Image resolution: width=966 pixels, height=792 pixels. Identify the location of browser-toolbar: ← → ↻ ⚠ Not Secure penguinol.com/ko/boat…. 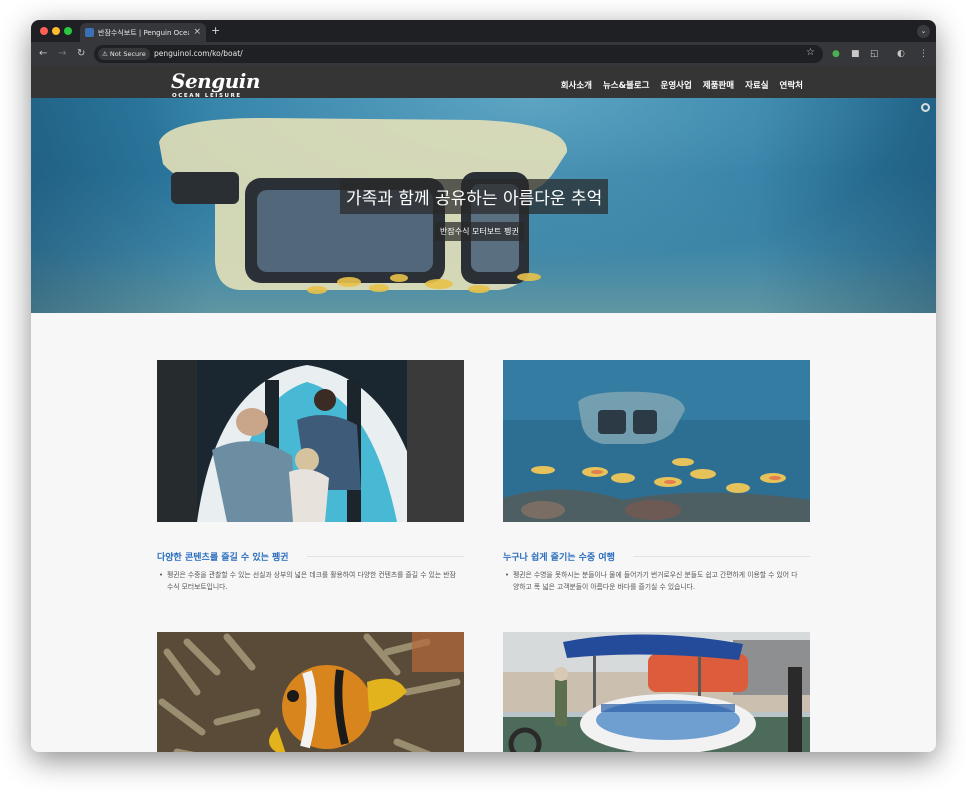
(483, 54).